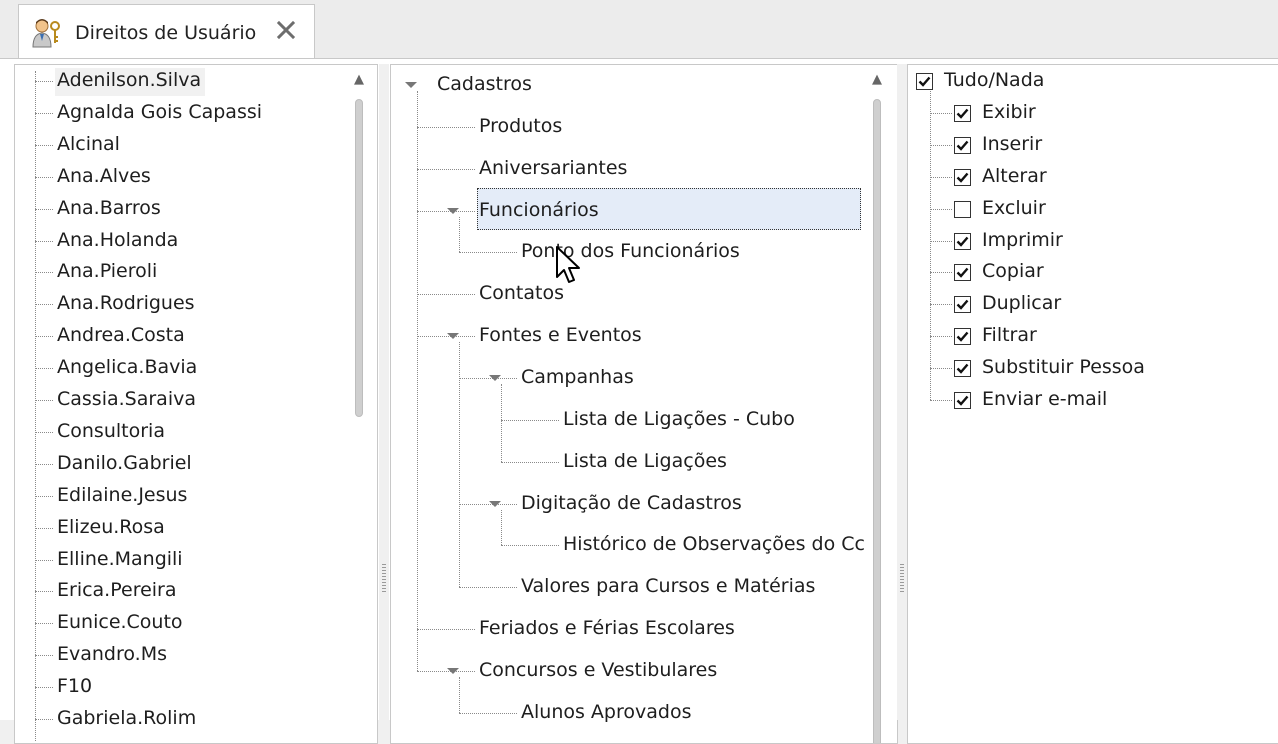 Image resolution: width=1278 pixels, height=744 pixels. I want to click on permission-label: Copiar, so click(1013, 271).